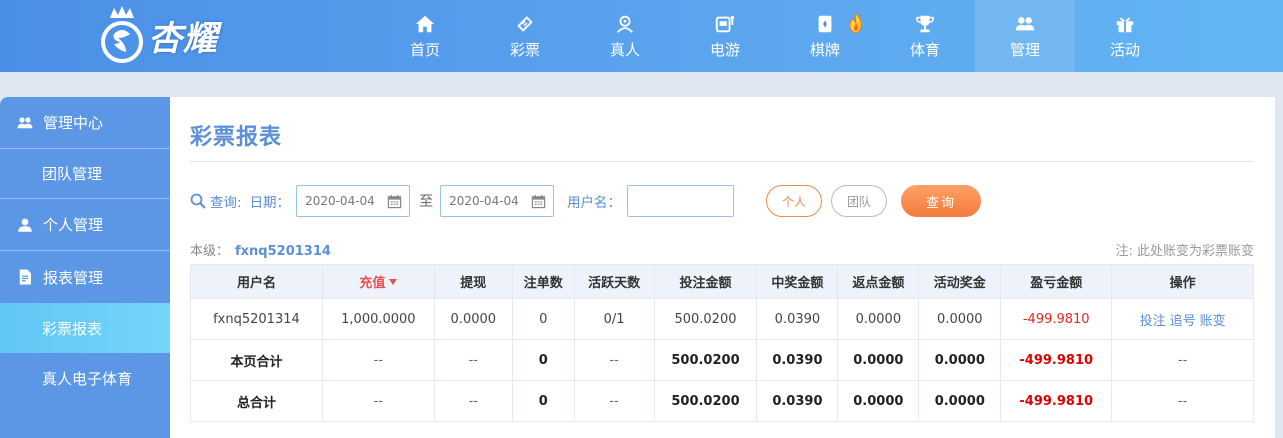  I want to click on nav-slots: 电游, so click(725, 36).